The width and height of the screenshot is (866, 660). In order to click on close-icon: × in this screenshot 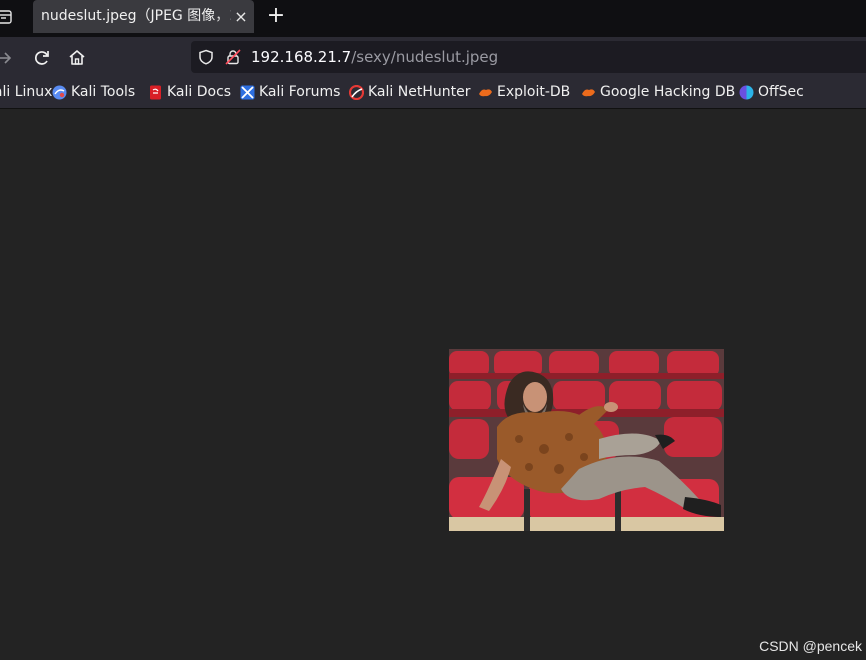, I will do `click(241, 16)`.